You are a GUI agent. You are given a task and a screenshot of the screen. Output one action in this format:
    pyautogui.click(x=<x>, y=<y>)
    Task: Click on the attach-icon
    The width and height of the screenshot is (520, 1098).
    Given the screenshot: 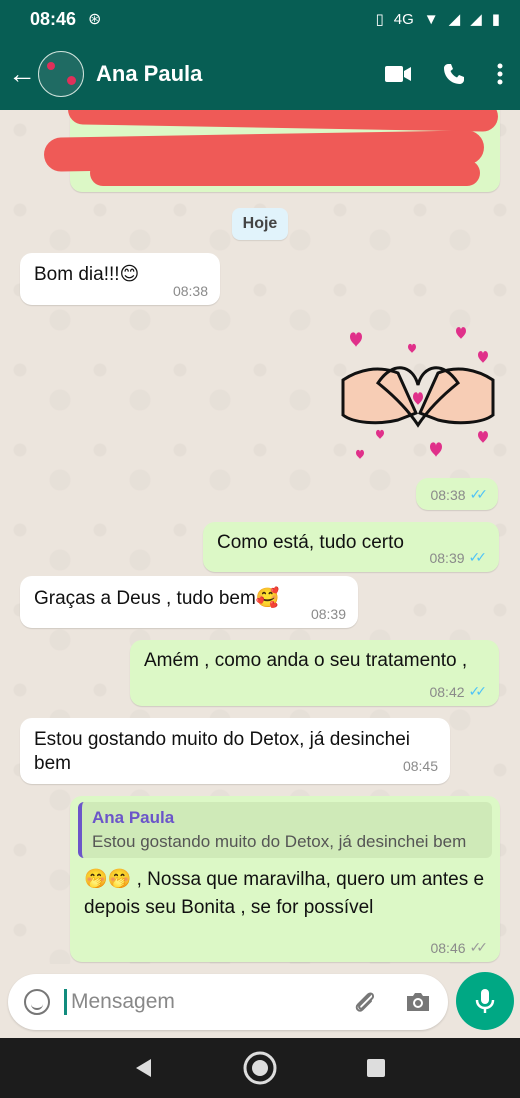 What is the action you would take?
    pyautogui.click(x=365, y=1002)
    